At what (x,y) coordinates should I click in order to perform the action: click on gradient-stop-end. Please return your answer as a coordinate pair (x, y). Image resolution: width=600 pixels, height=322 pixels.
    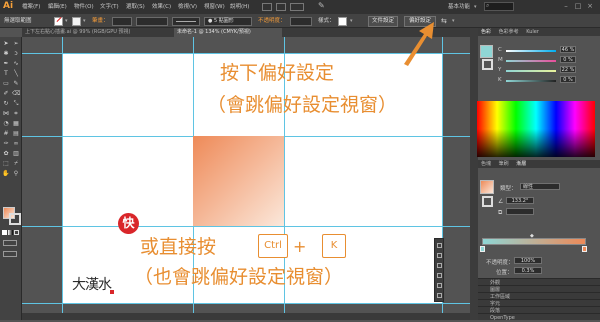
    Looking at the image, I should click on (584, 249).